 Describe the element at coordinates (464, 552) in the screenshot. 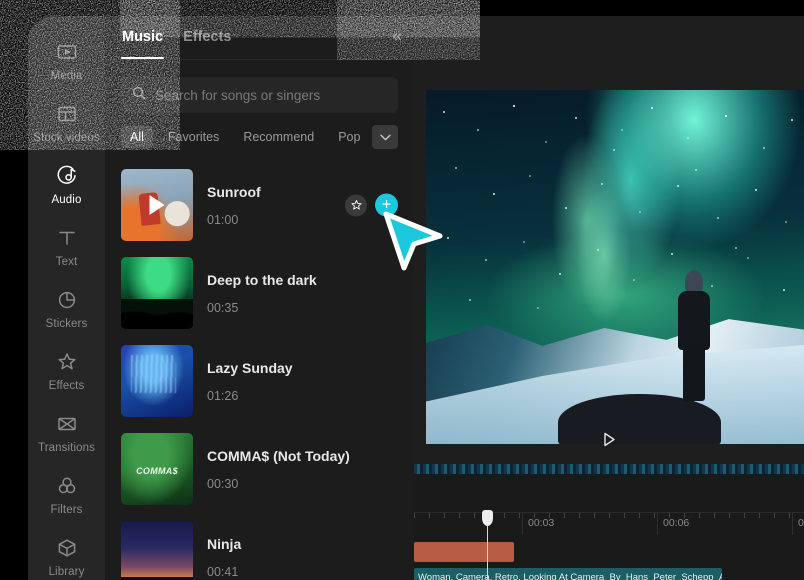

I see `video-clip` at that location.